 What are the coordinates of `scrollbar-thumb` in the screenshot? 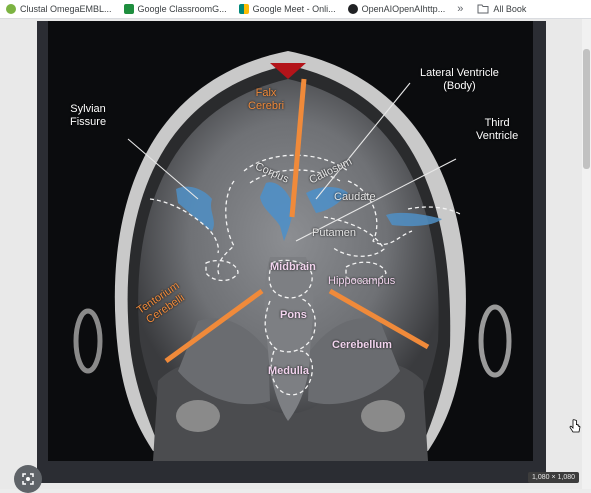 It's located at (586, 109).